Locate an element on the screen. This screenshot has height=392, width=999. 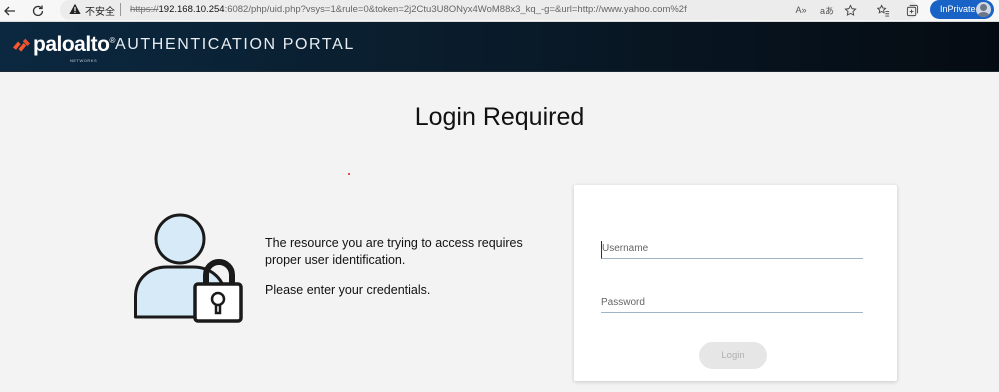
logo-wordmark: paloalto is located at coordinates (71, 44).